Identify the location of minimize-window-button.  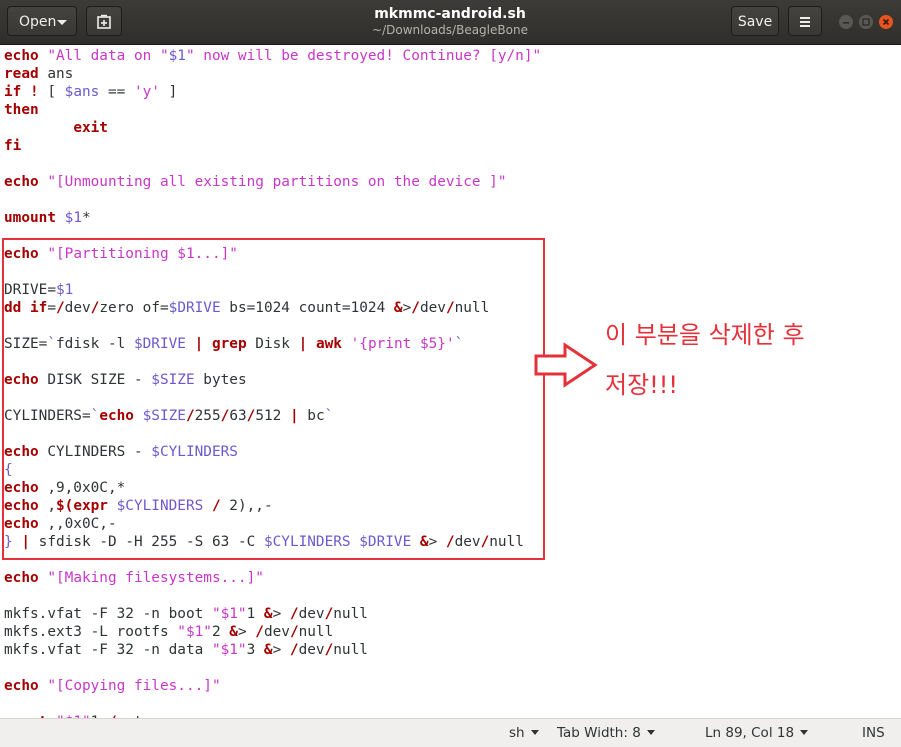
(846, 22).